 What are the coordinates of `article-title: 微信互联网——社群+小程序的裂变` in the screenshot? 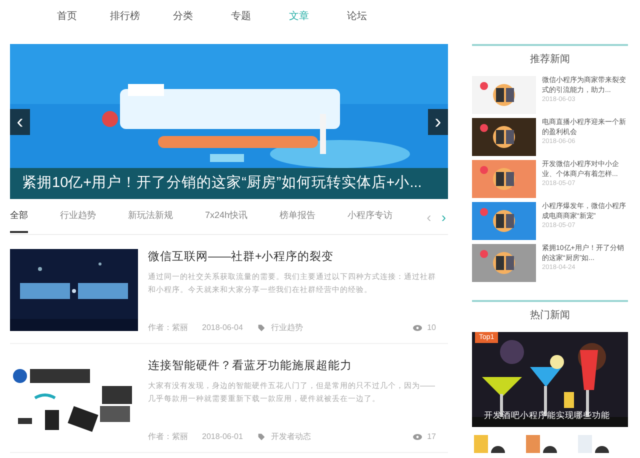 It's located at (298, 256).